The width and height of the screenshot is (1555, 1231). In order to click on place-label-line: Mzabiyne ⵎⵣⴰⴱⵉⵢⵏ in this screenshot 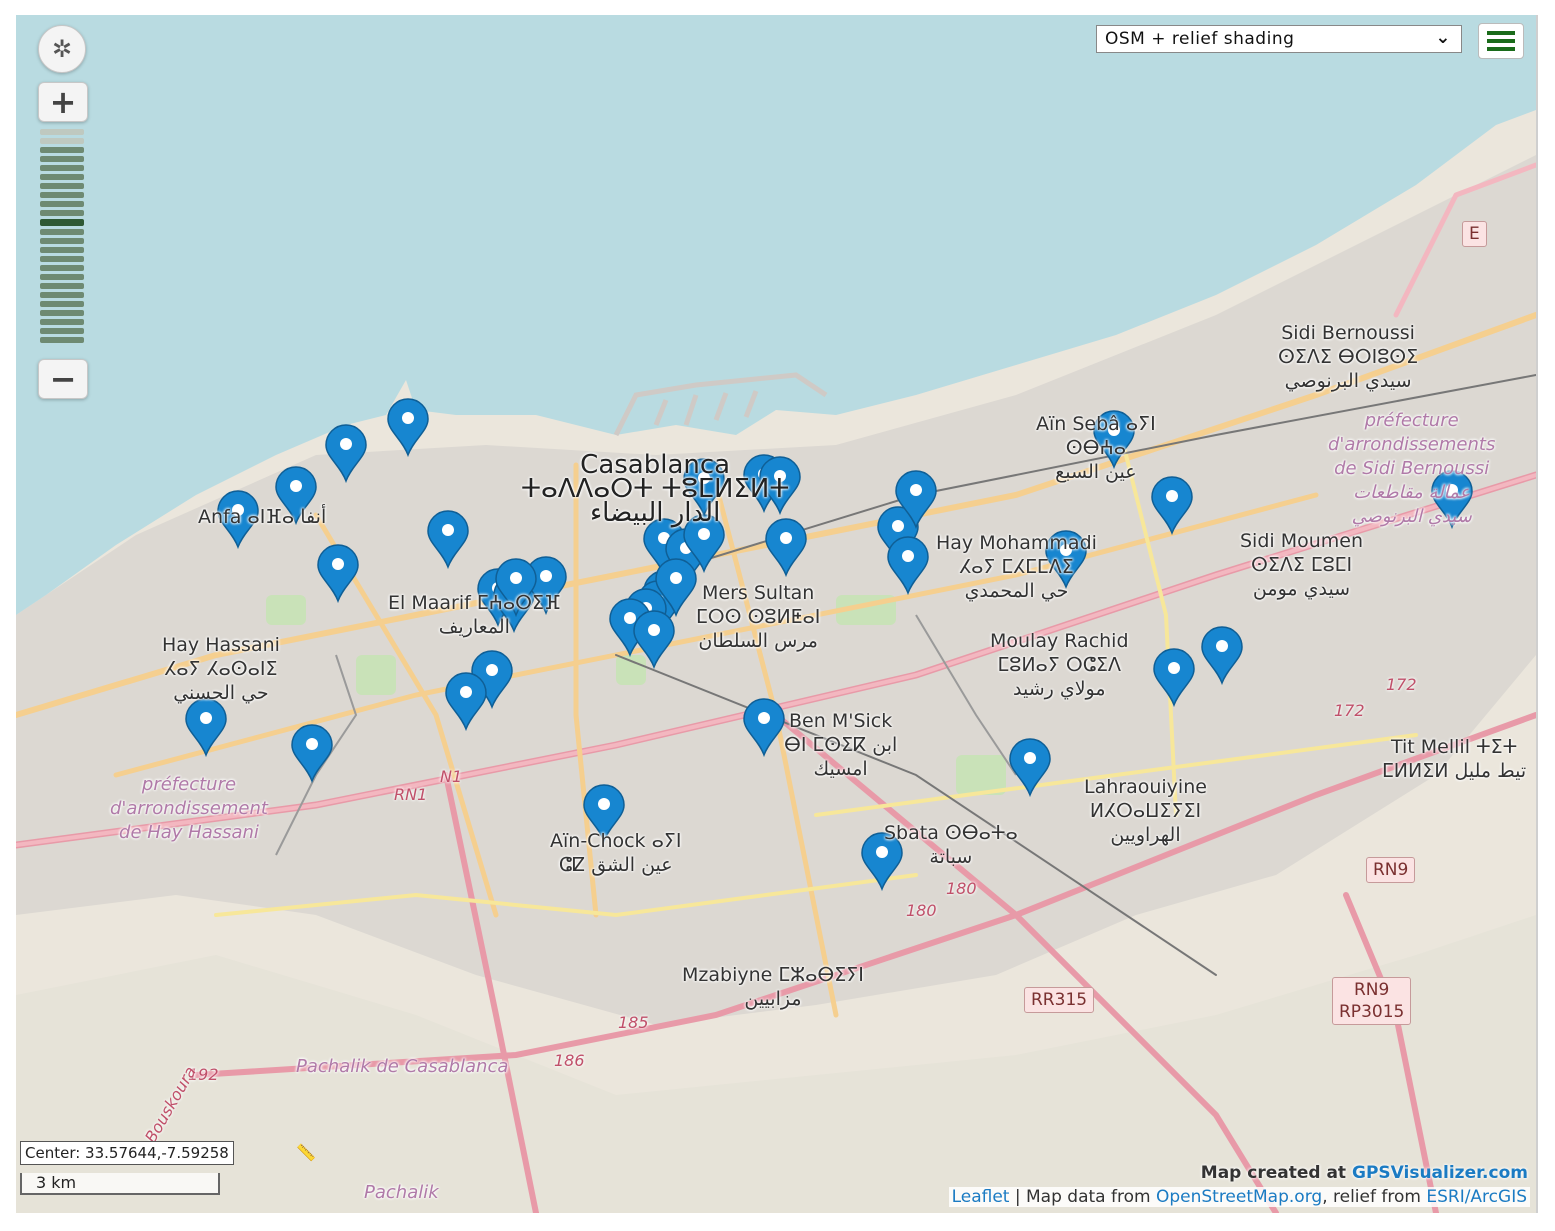, I will do `click(773, 975)`.